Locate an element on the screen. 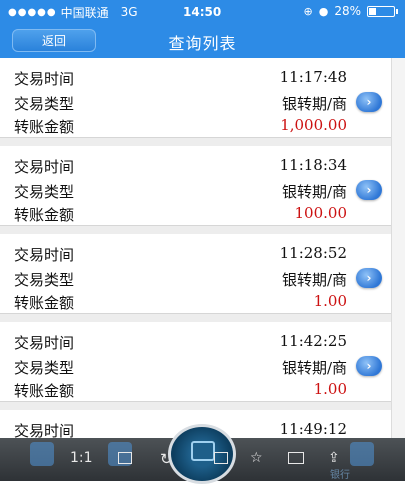 This screenshot has width=405, height=490. clock: 14:50 is located at coordinates (202, 12).